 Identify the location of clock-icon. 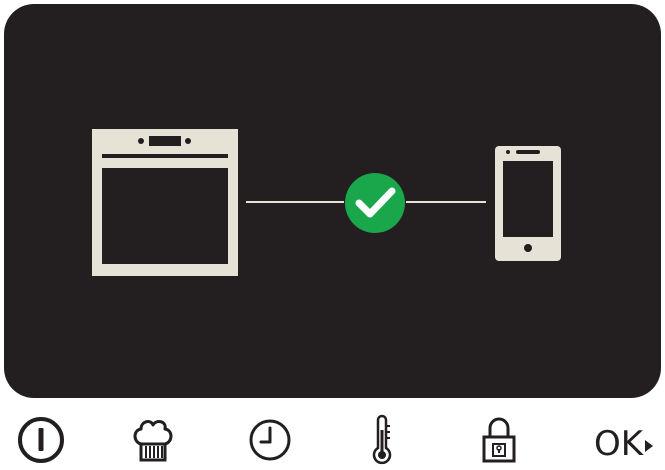
(270, 440).